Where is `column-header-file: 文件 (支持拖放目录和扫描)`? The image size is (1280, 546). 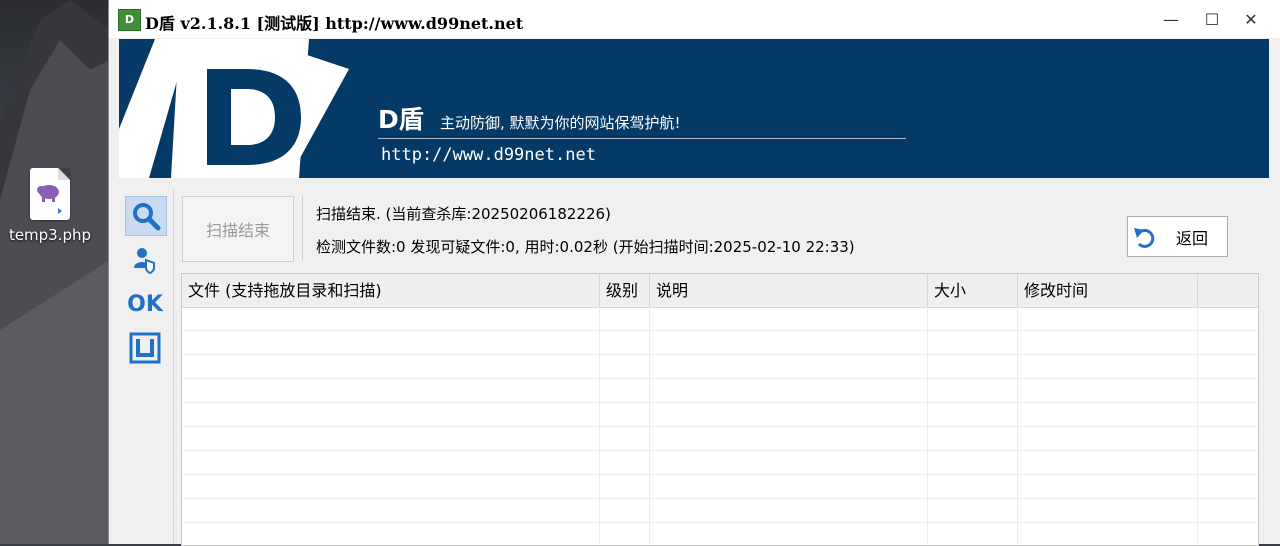 column-header-file: 文件 (支持拖放目录和扫描) is located at coordinates (391, 290).